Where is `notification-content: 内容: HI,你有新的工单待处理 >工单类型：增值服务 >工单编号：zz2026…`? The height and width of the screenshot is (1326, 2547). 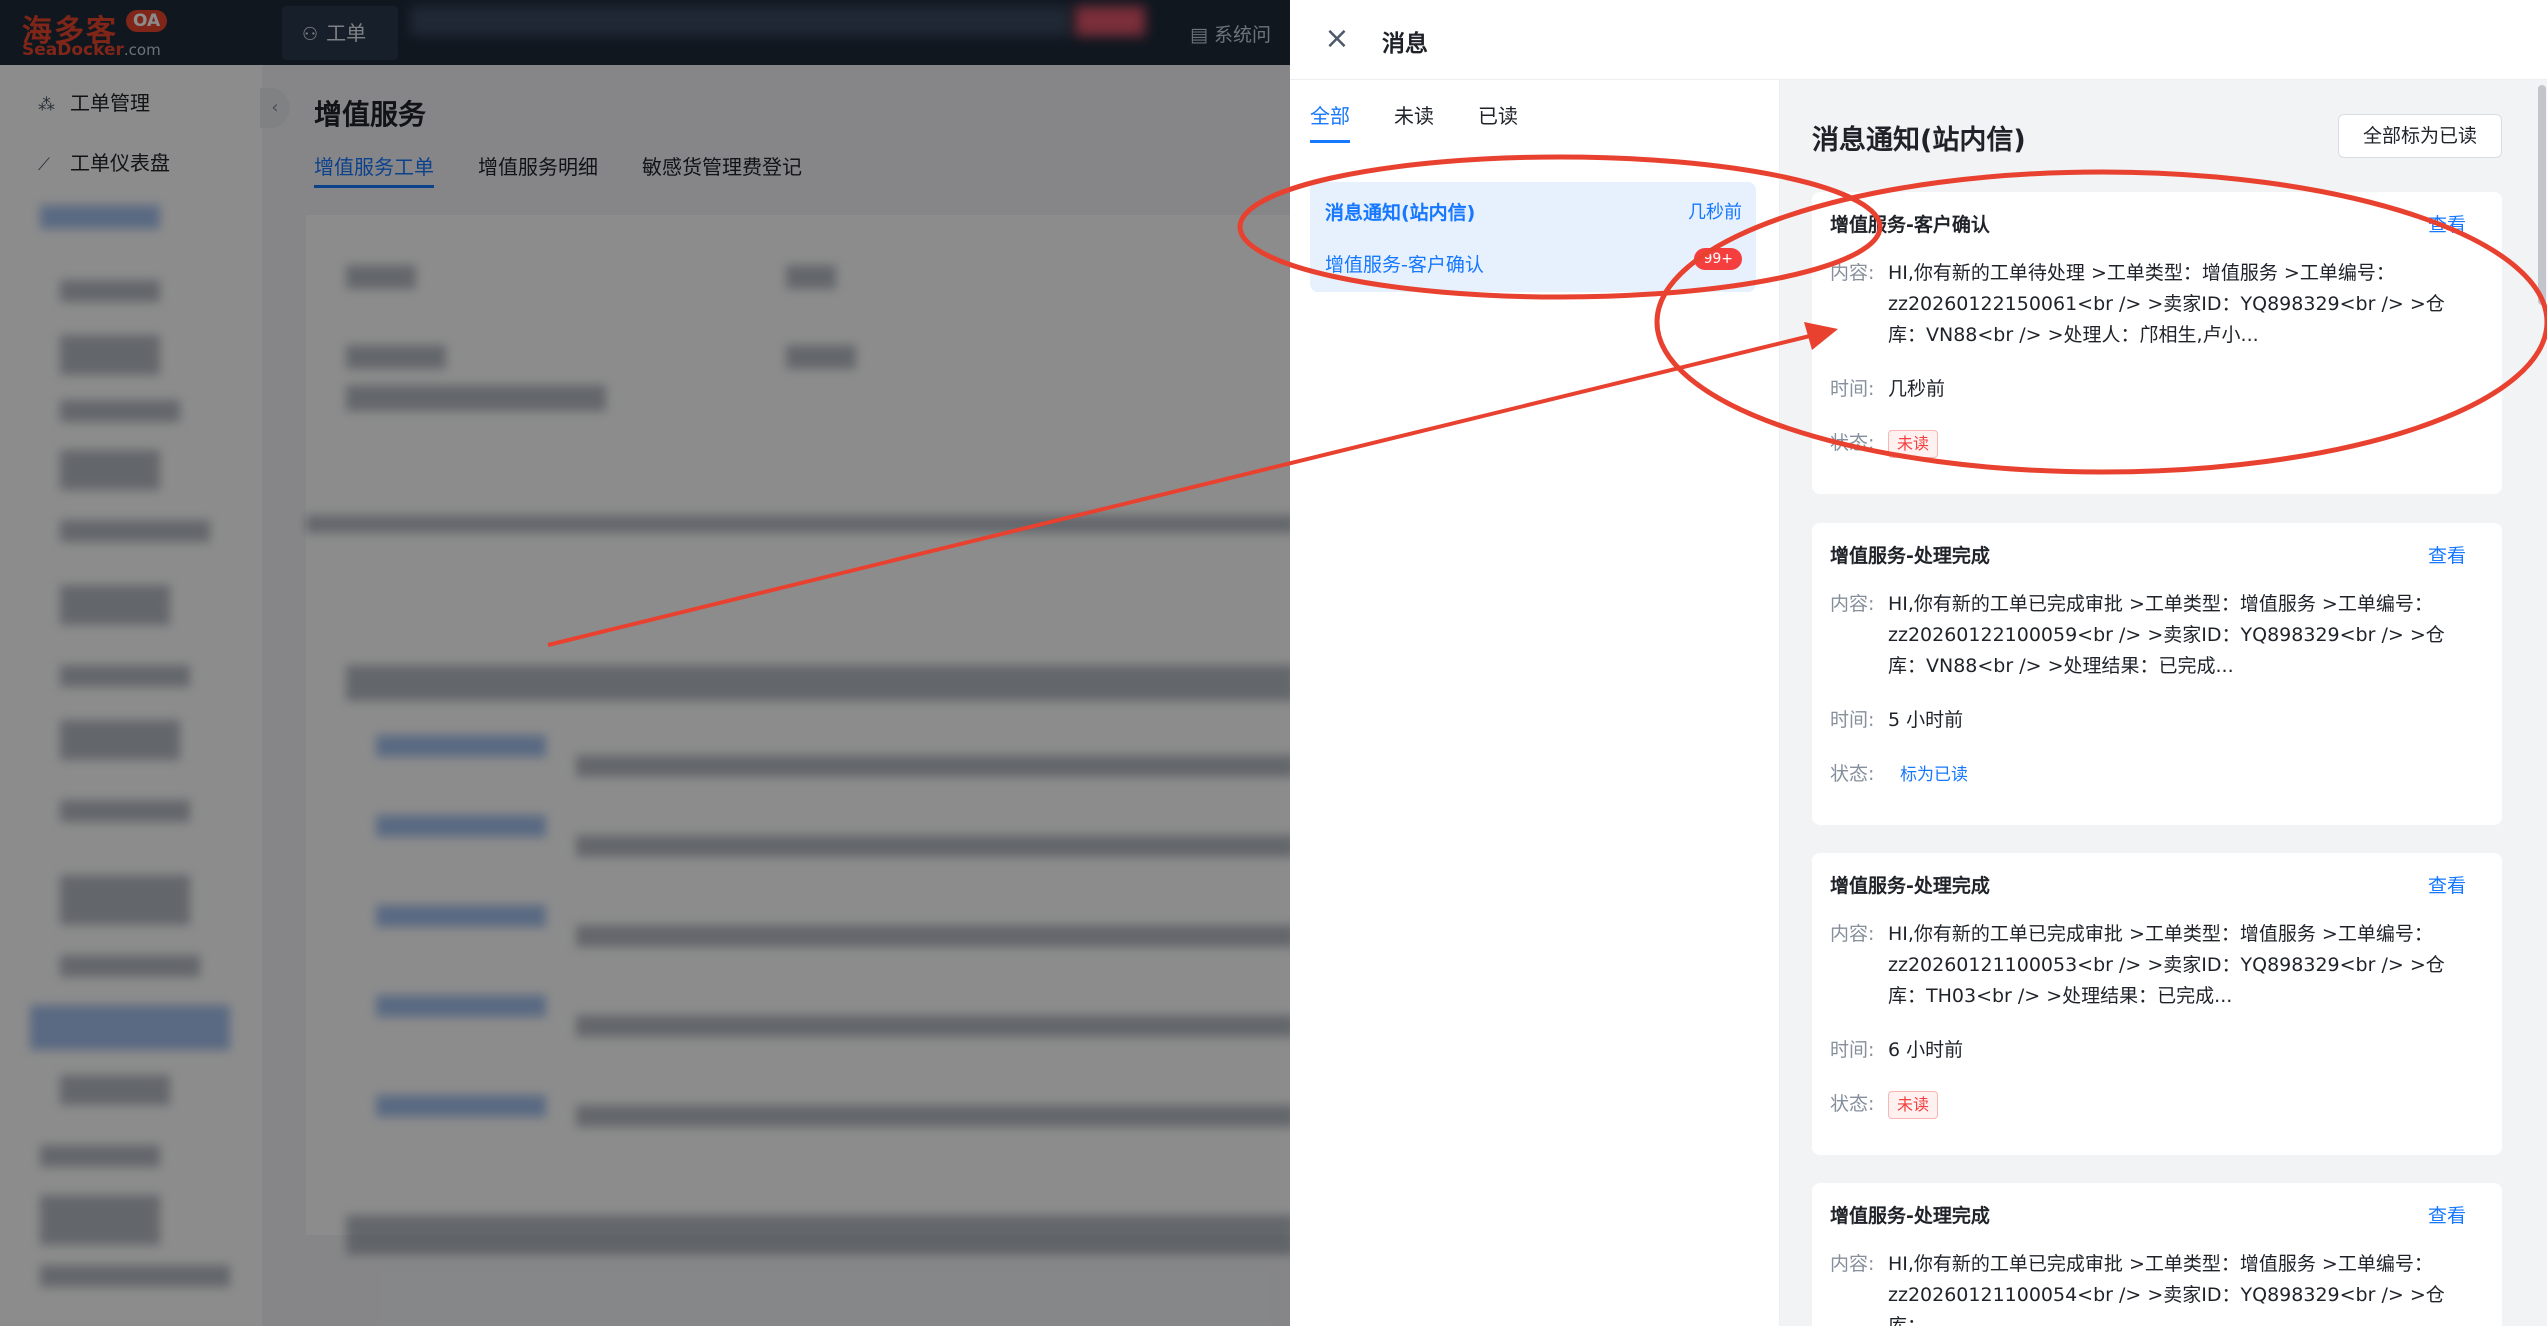 notification-content: 内容: HI,你有新的工单待处理 >工单类型：增值服务 >工单编号：zz2026… is located at coordinates (2137, 304).